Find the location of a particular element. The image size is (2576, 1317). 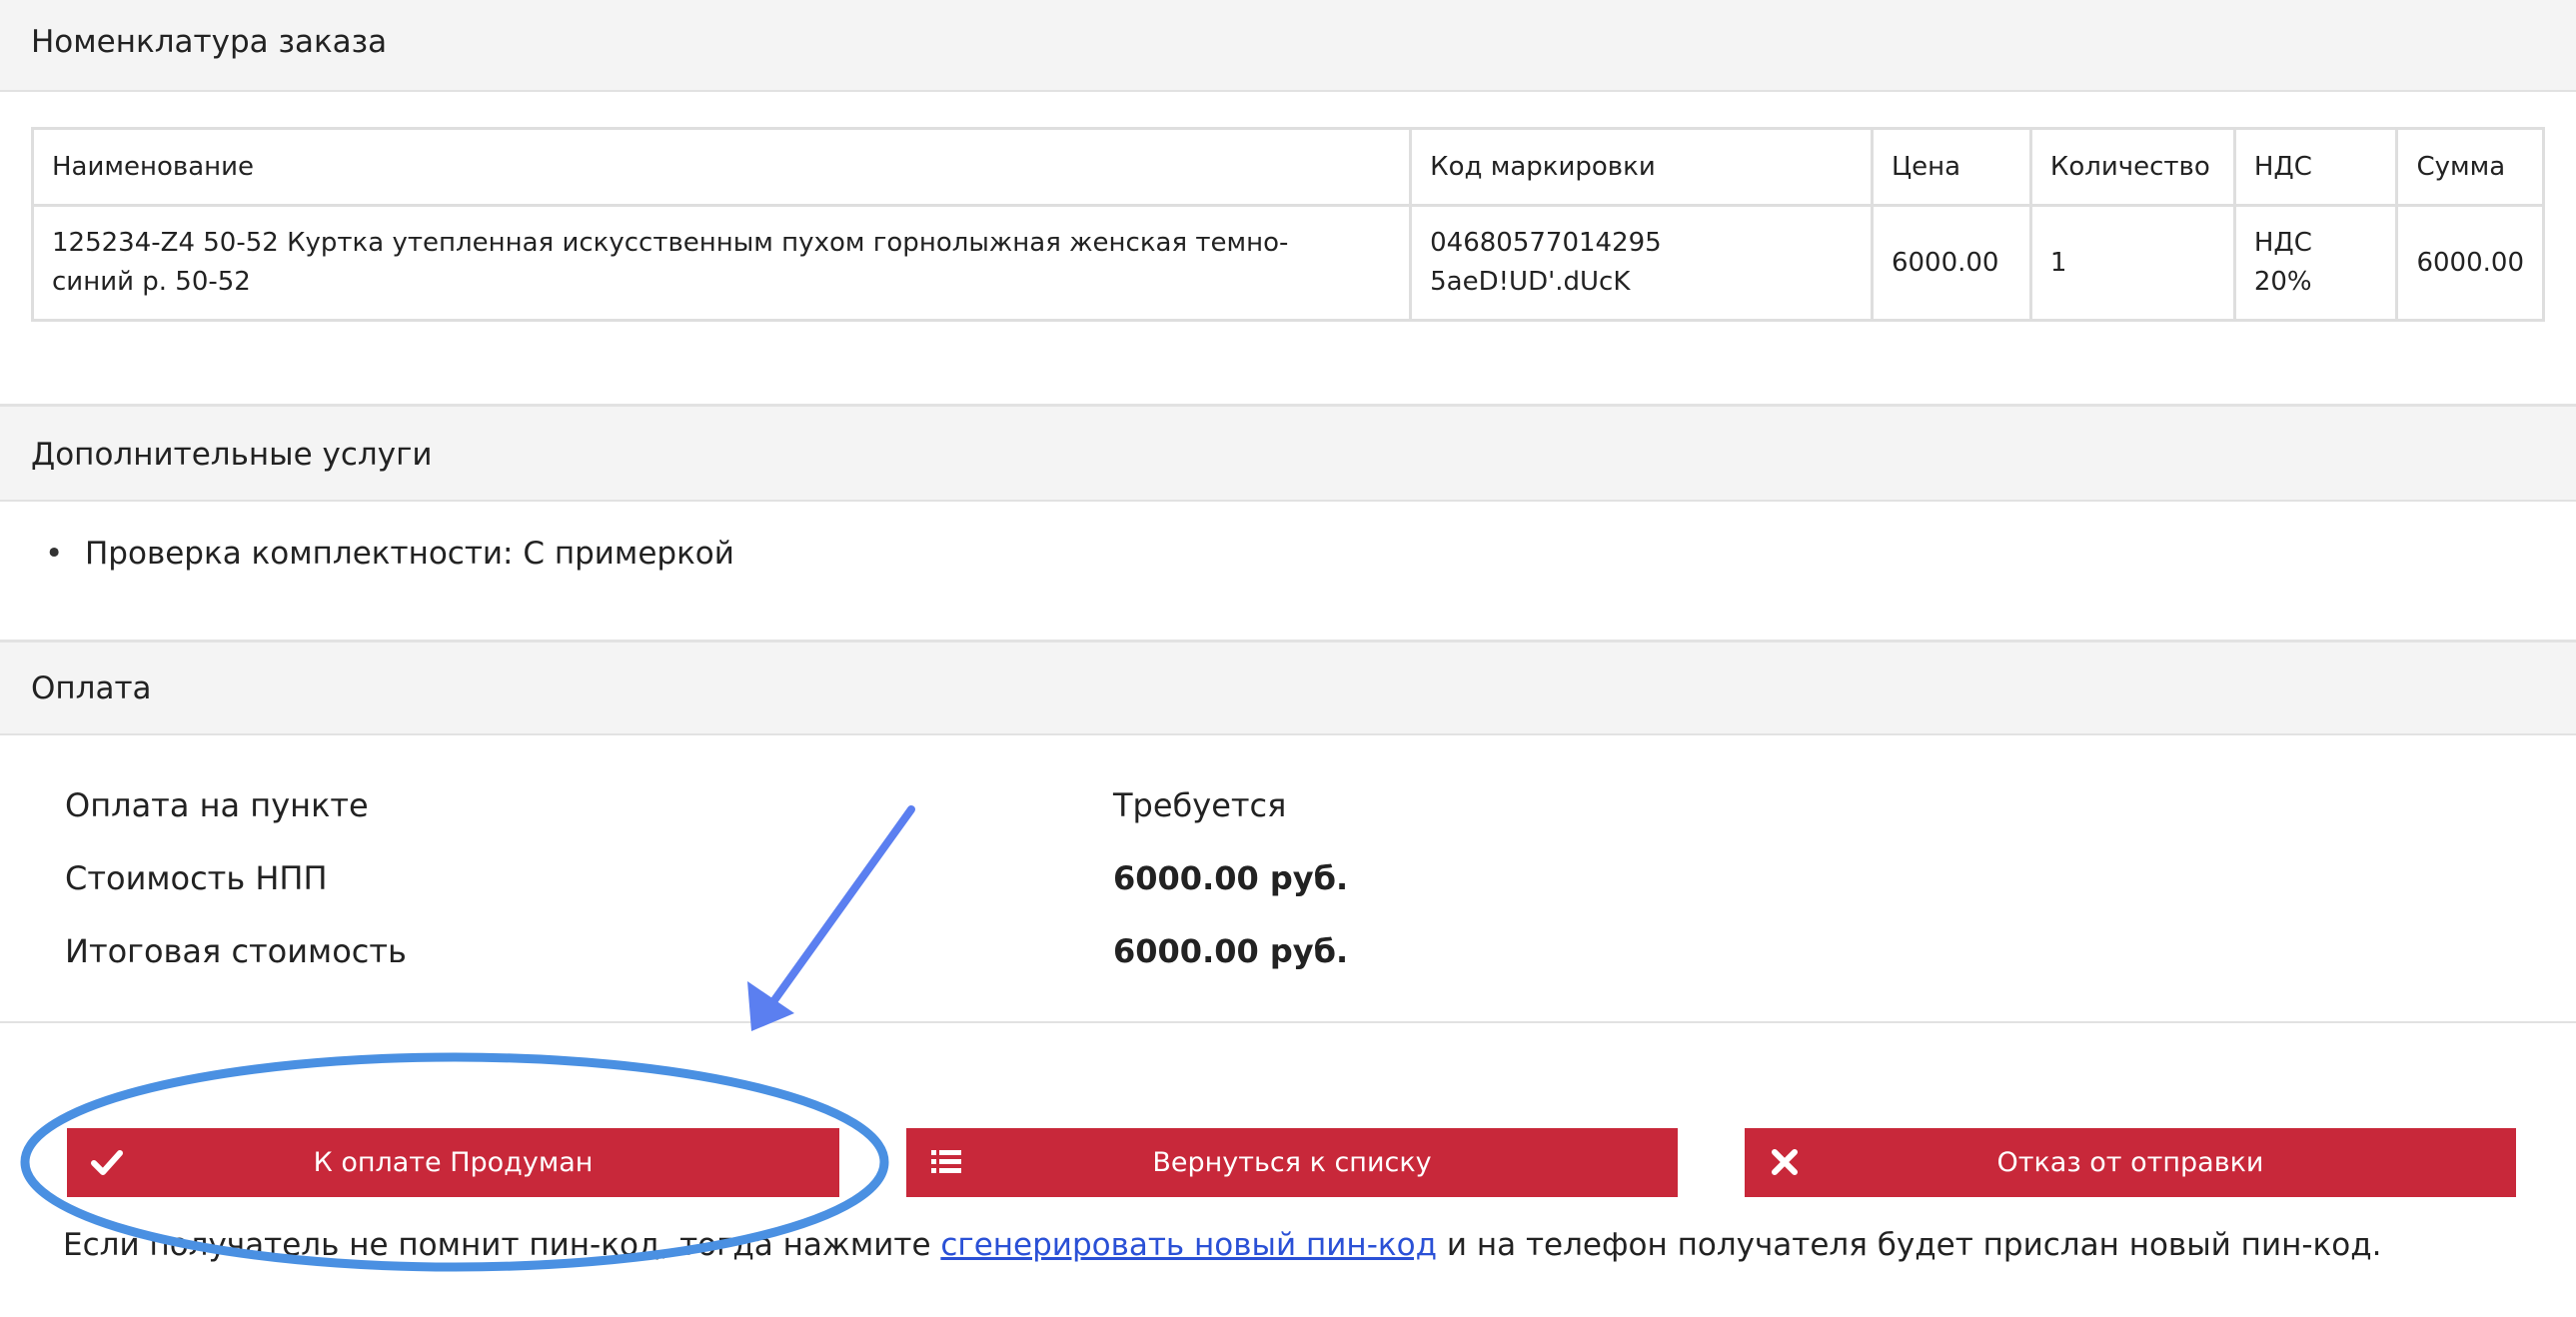

payment-value-total: 6000.00 руб. is located at coordinates (1231, 951).